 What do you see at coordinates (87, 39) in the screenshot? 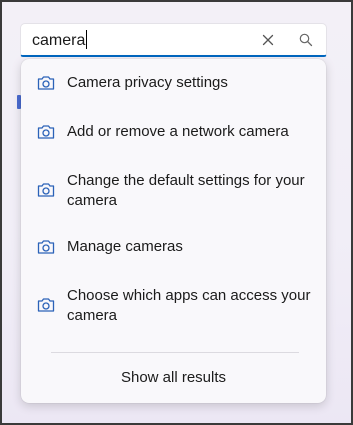
I see `text-caret` at bounding box center [87, 39].